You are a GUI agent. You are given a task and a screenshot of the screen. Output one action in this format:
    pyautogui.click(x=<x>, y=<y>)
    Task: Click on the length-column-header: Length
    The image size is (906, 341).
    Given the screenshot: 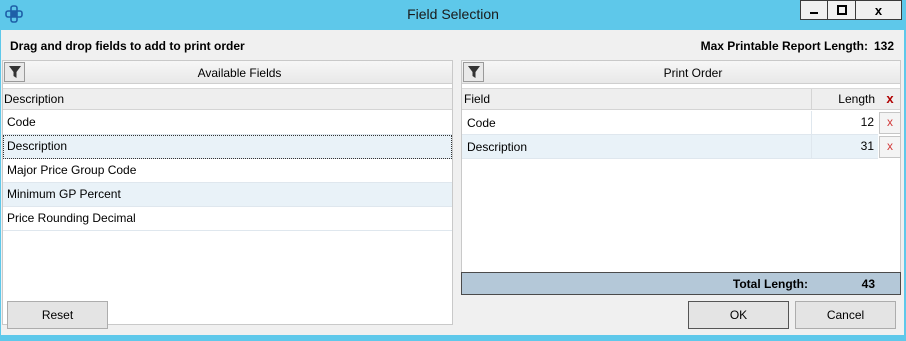 What is the action you would take?
    pyautogui.click(x=844, y=99)
    